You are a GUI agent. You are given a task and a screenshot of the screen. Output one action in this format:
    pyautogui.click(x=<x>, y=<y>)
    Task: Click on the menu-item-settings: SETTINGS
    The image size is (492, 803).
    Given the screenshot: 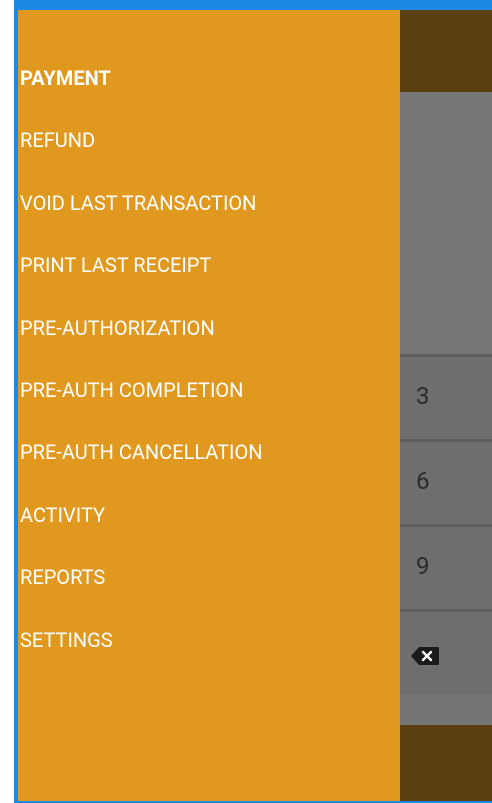 What is the action you would take?
    pyautogui.click(x=205, y=640)
    